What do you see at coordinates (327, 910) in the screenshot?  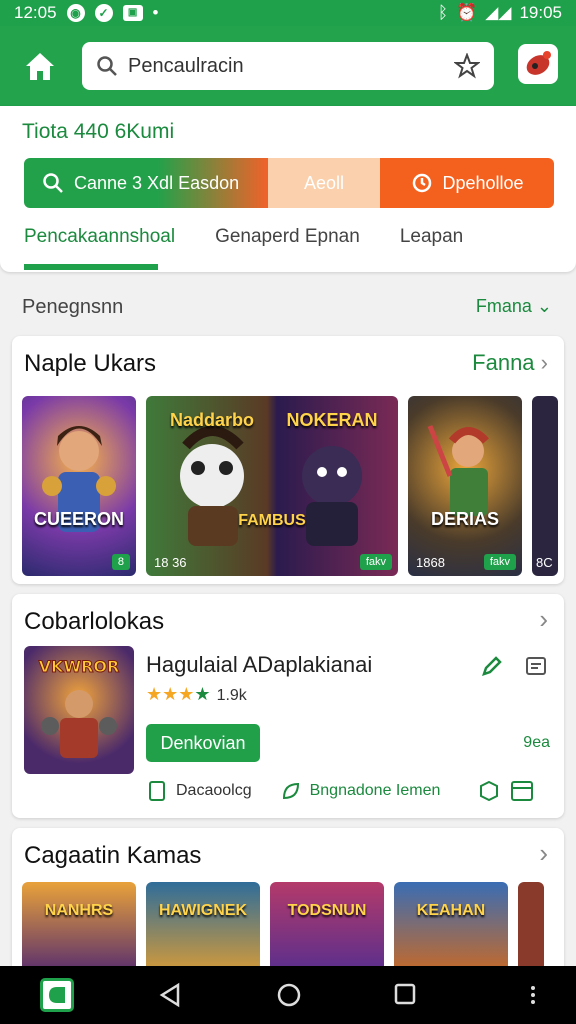 I see `game-title: TODSNUN` at bounding box center [327, 910].